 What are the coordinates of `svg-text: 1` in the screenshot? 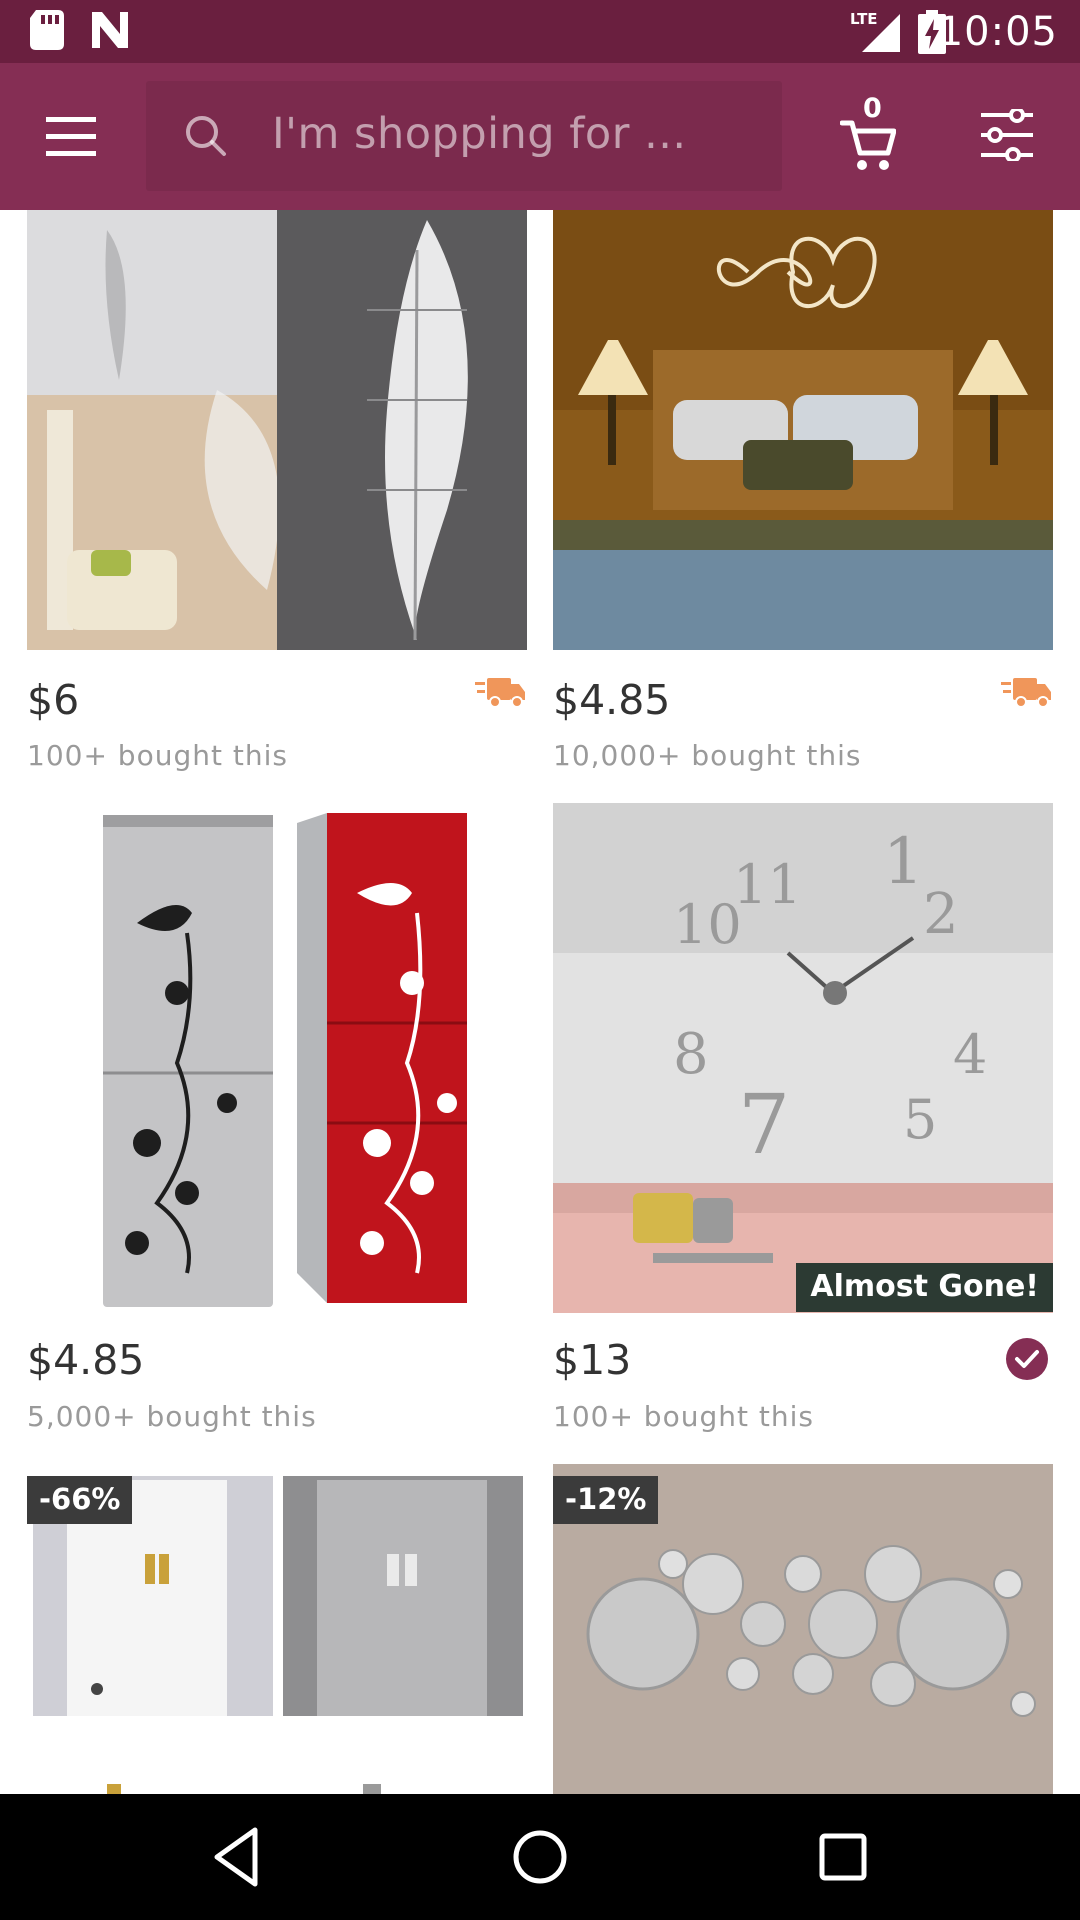 It's located at (903, 862).